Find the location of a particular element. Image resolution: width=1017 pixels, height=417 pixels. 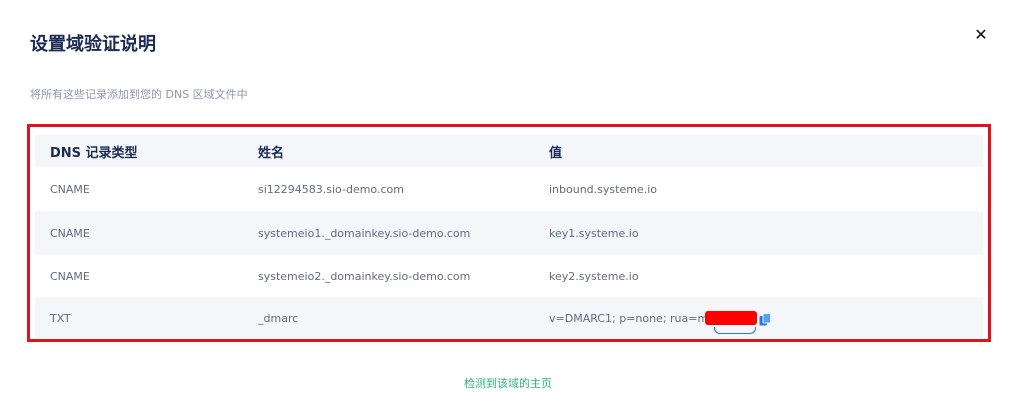

dialog-subtitle: 将所有这些记录添加到您的 DNS 区域文件中 is located at coordinates (139, 94).